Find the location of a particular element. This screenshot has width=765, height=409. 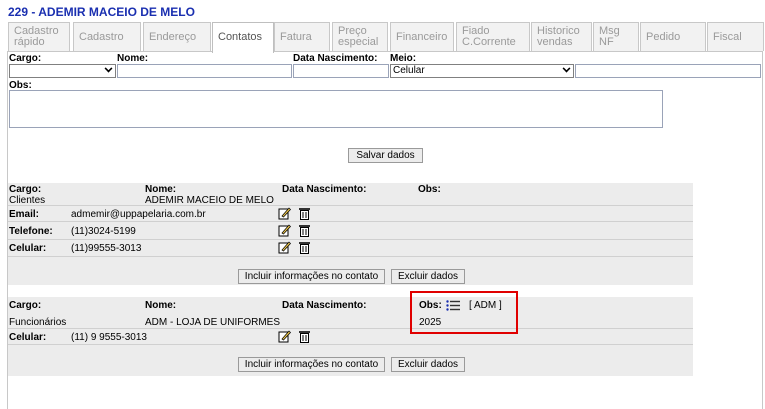

contact-row: Celular: (11) 9 9555-3013 is located at coordinates (350, 336).